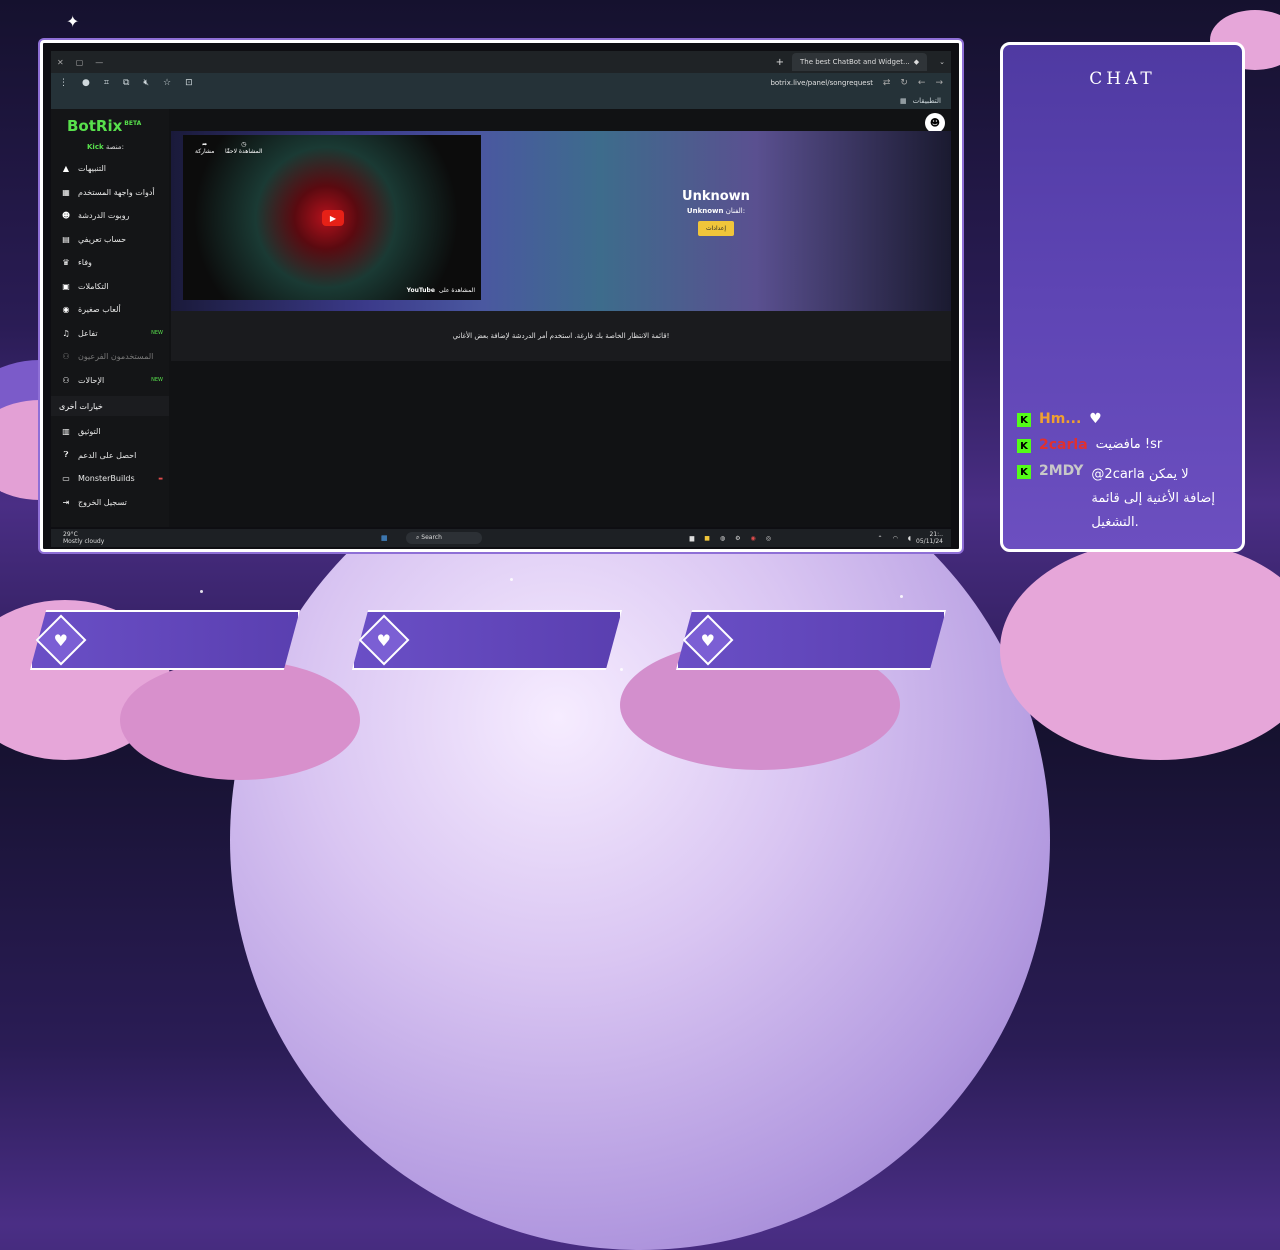  I want to click on sidebar-item-label: التكاملات, so click(93, 286).